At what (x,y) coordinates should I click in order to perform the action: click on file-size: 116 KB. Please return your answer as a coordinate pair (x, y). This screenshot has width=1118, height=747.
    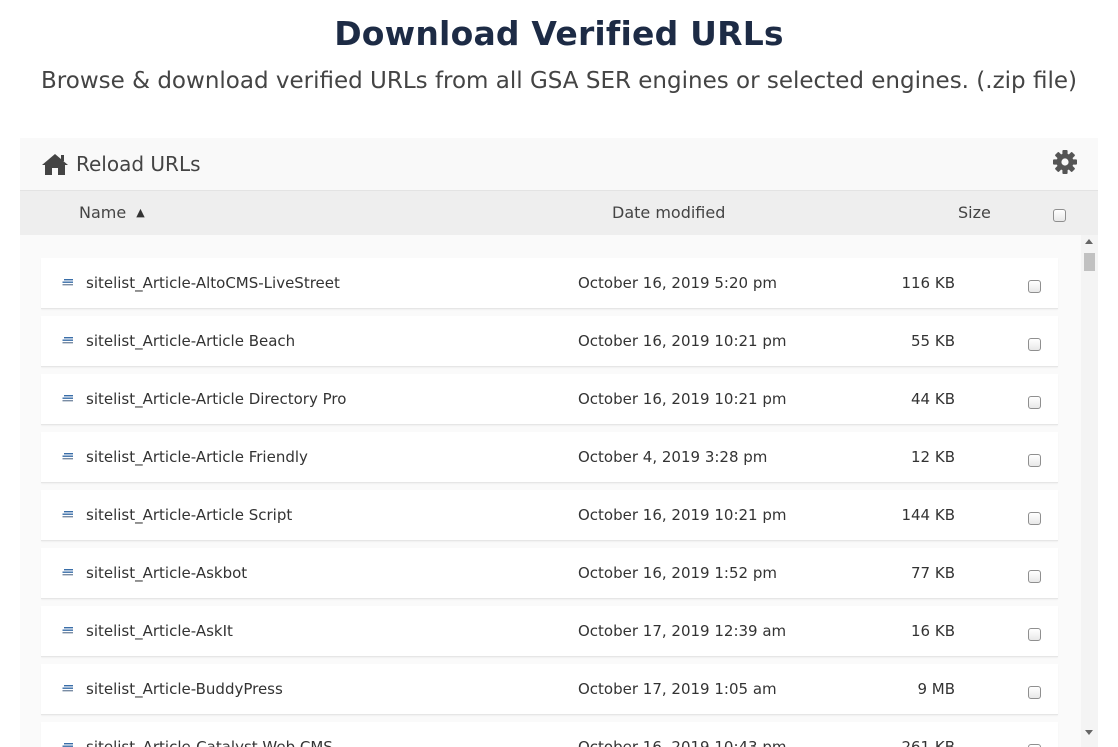
    Looking at the image, I should click on (928, 283).